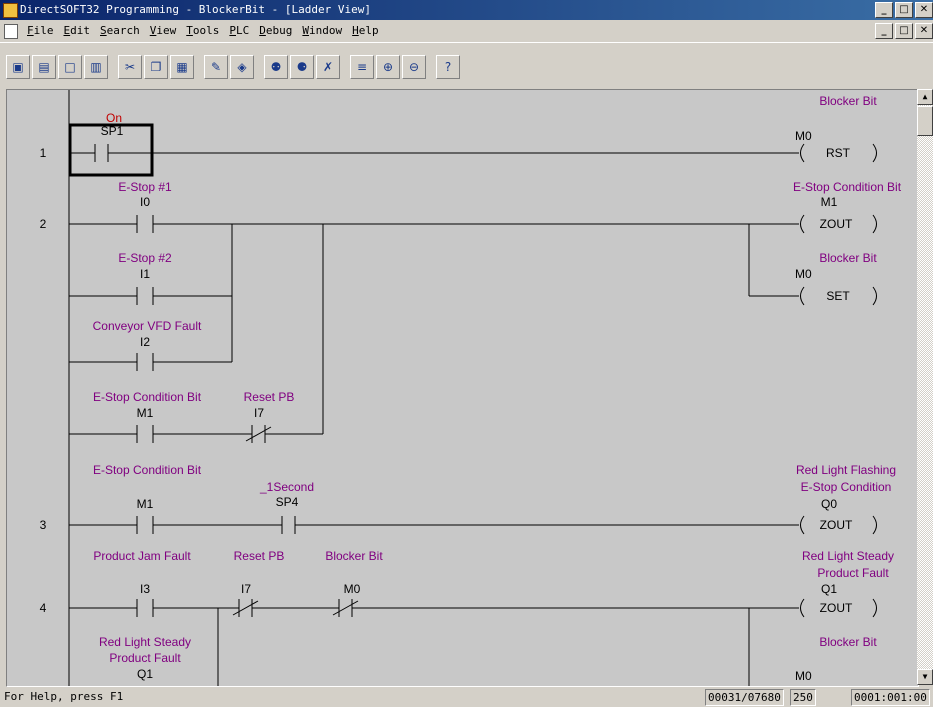  What do you see at coordinates (259, 556) in the screenshot?
I see `r4-i7-desc: Reset PB` at bounding box center [259, 556].